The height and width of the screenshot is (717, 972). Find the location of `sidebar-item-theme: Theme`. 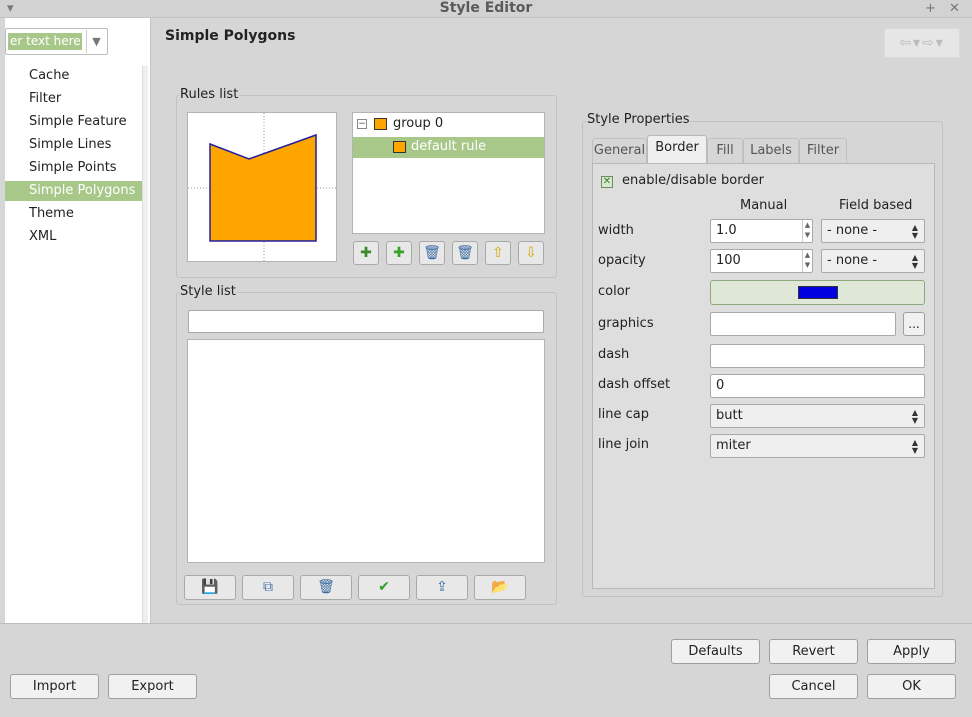

sidebar-item-theme: Theme is located at coordinates (76, 214).